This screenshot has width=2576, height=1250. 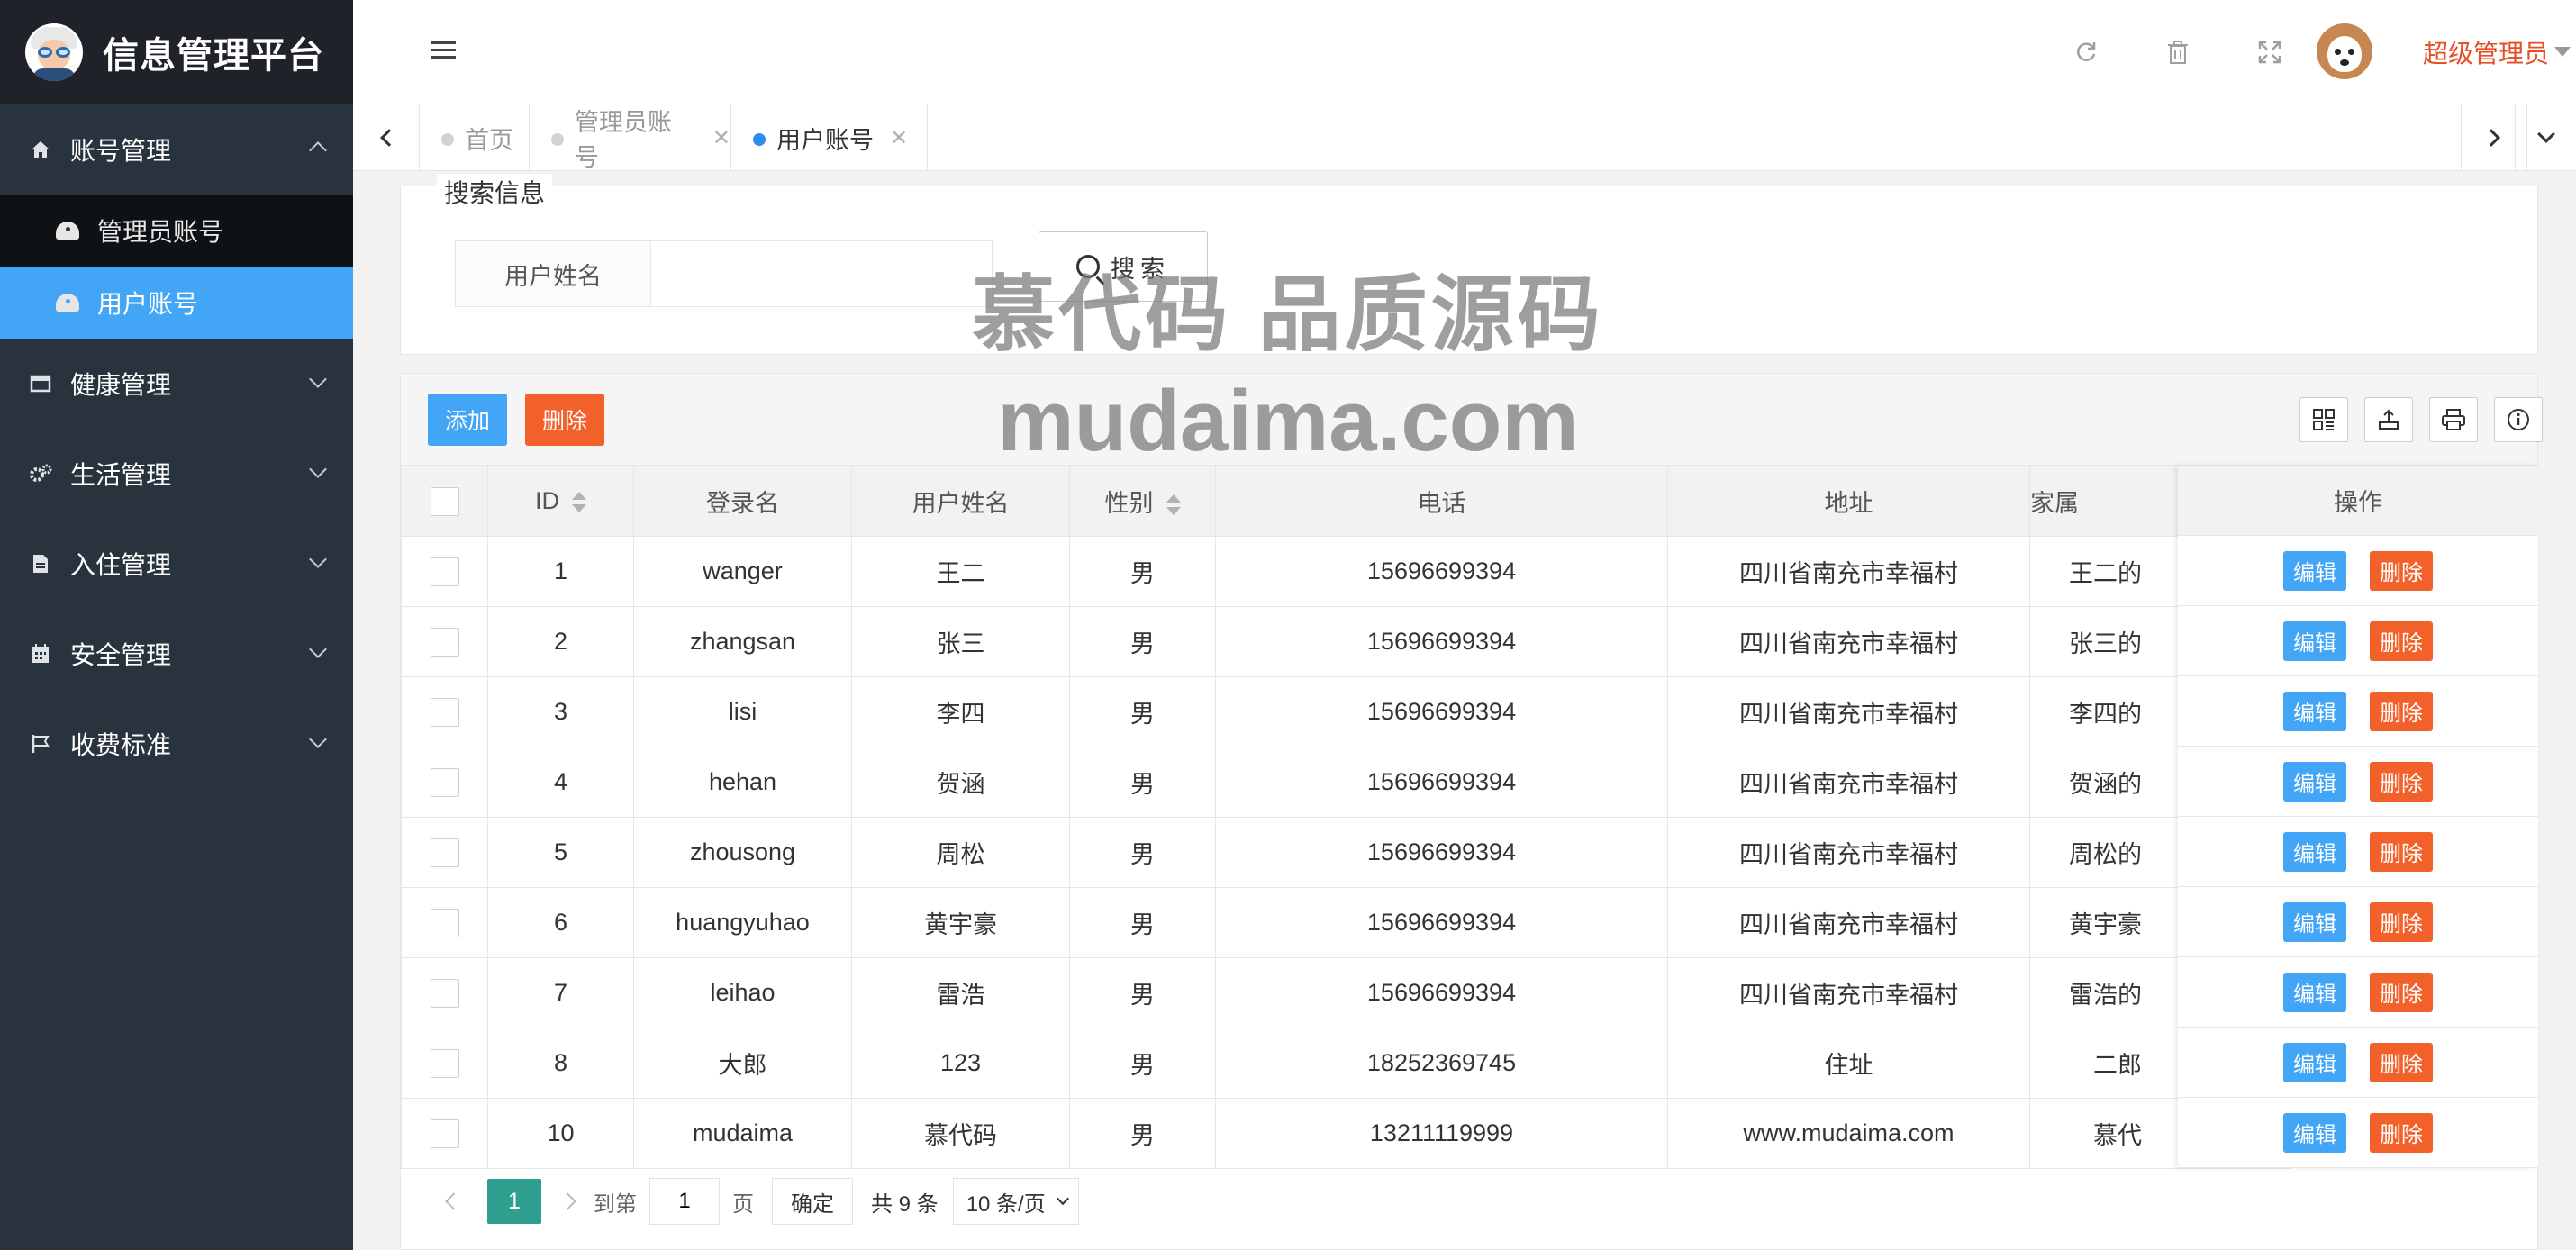 What do you see at coordinates (177, 231) in the screenshot?
I see `sidebar-item-0: 管理员账号` at bounding box center [177, 231].